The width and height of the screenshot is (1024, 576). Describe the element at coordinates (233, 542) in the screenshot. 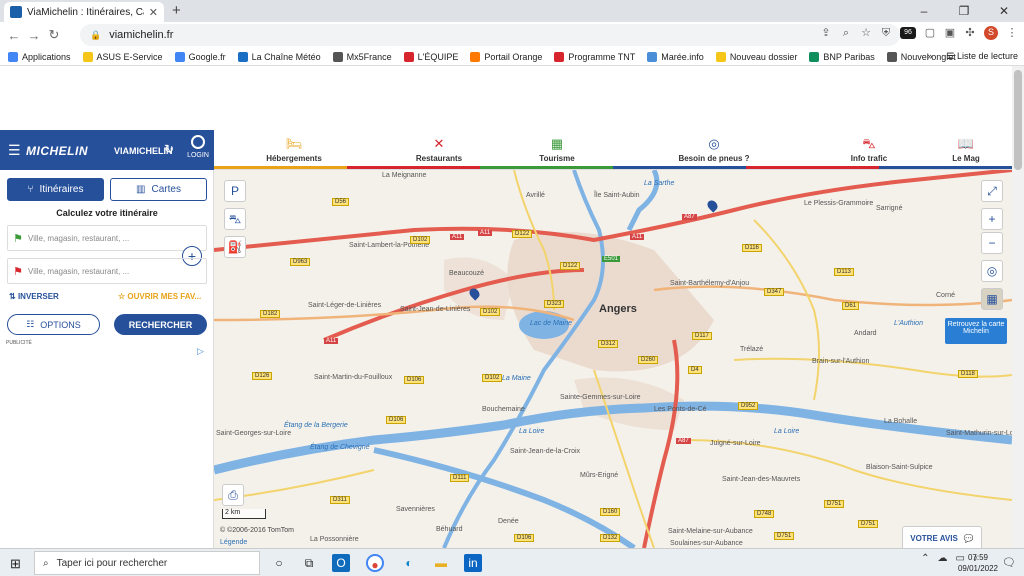

I see `map-legend-link: Légende` at that location.